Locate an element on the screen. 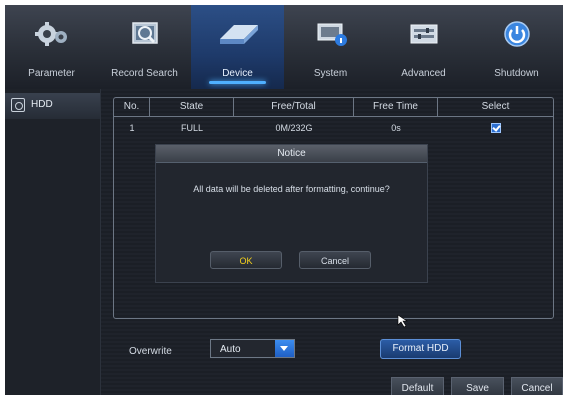 Image resolution: width=568 pixels, height=400 pixels. cell-state: FULL is located at coordinates (191, 128).